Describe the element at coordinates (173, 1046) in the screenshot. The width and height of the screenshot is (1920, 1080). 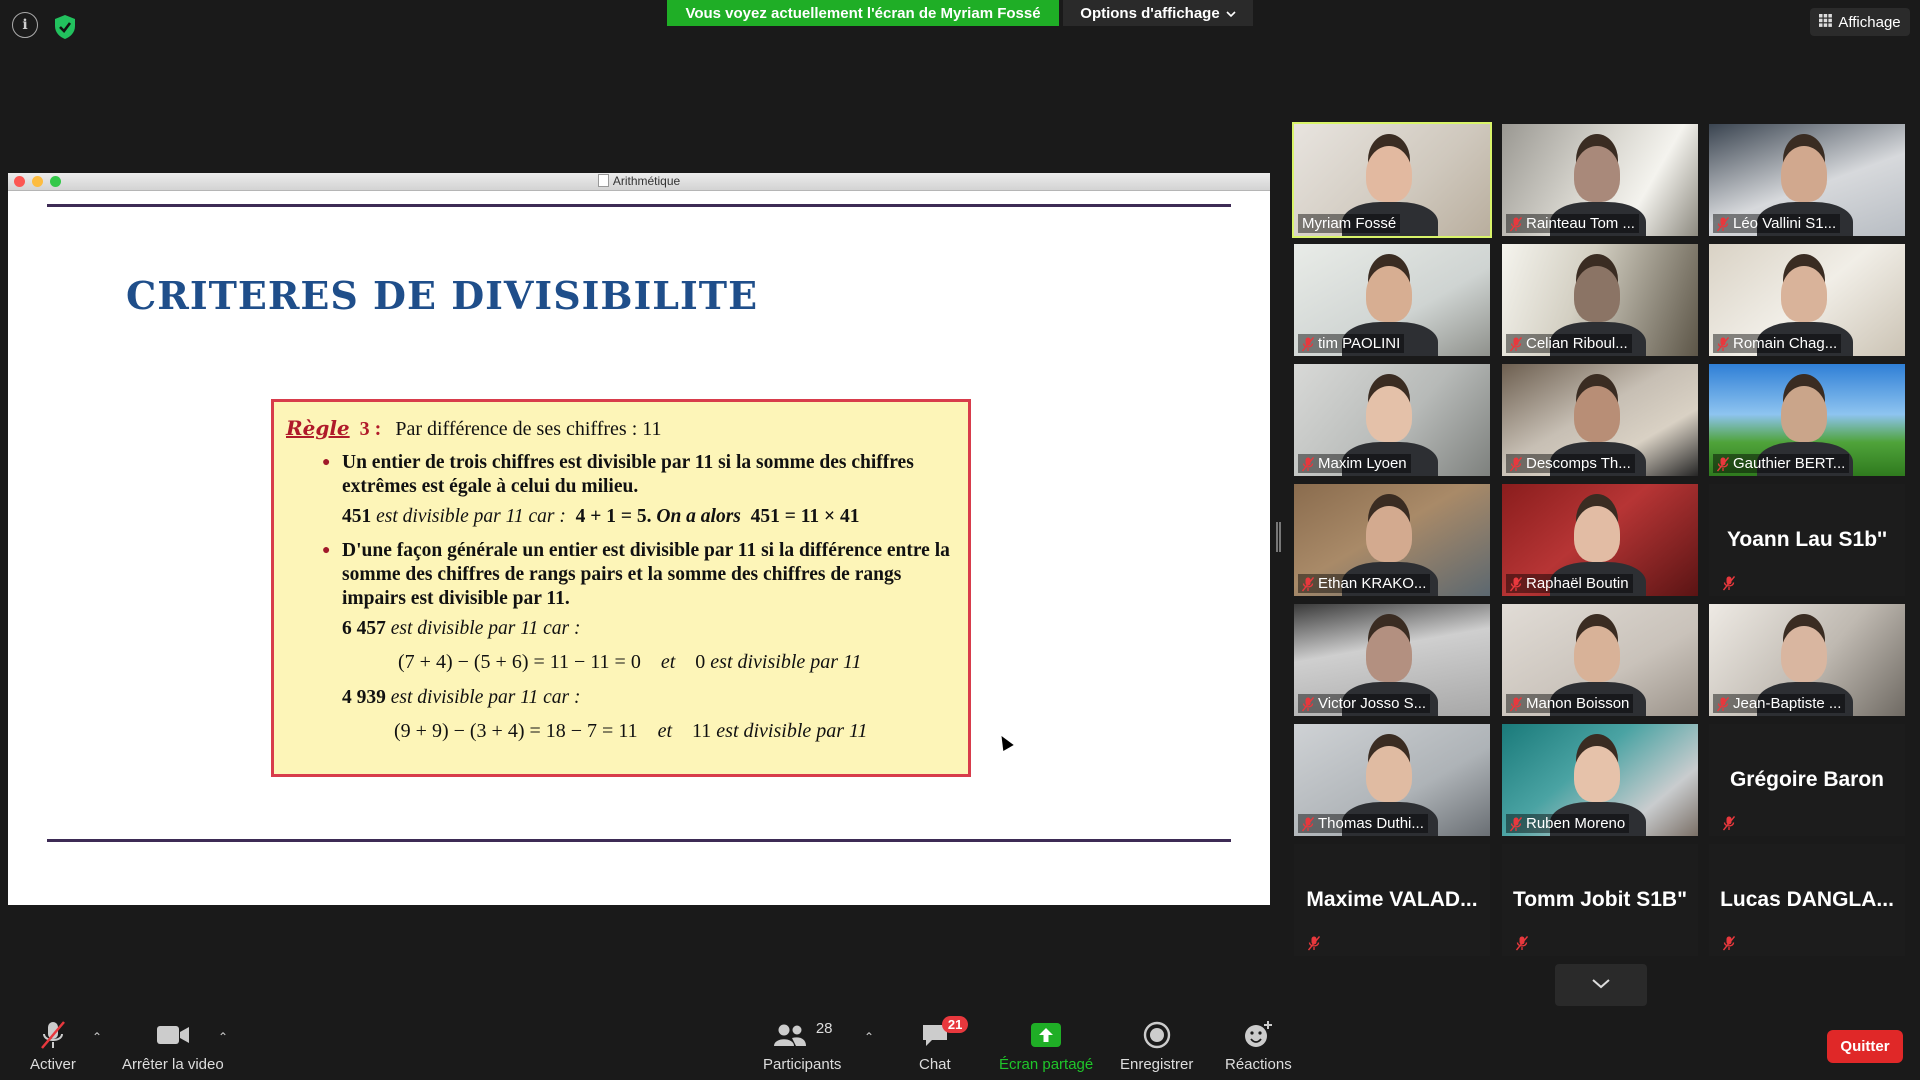
I see `stop-video-button: Arrêter la video` at that location.